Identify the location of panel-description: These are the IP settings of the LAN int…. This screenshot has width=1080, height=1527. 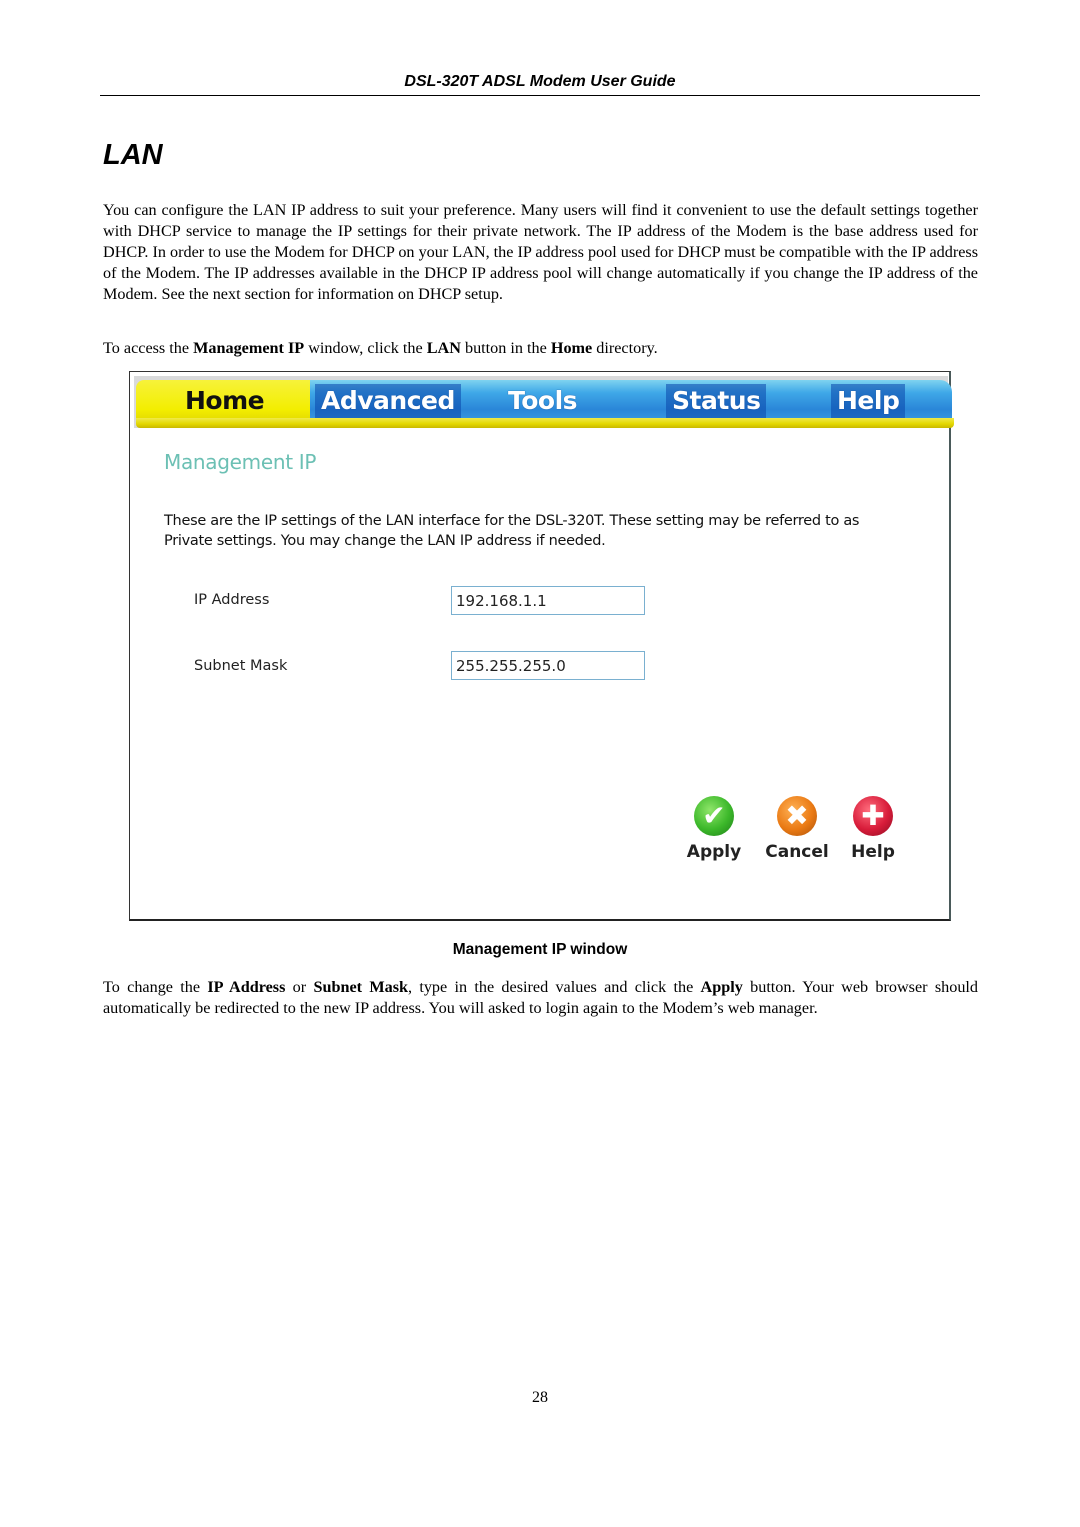
(512, 531).